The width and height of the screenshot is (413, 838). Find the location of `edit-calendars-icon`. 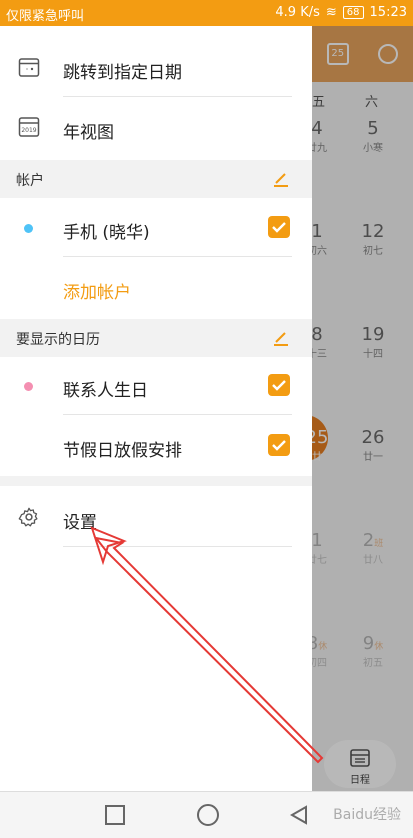

edit-calendars-icon is located at coordinates (281, 338).